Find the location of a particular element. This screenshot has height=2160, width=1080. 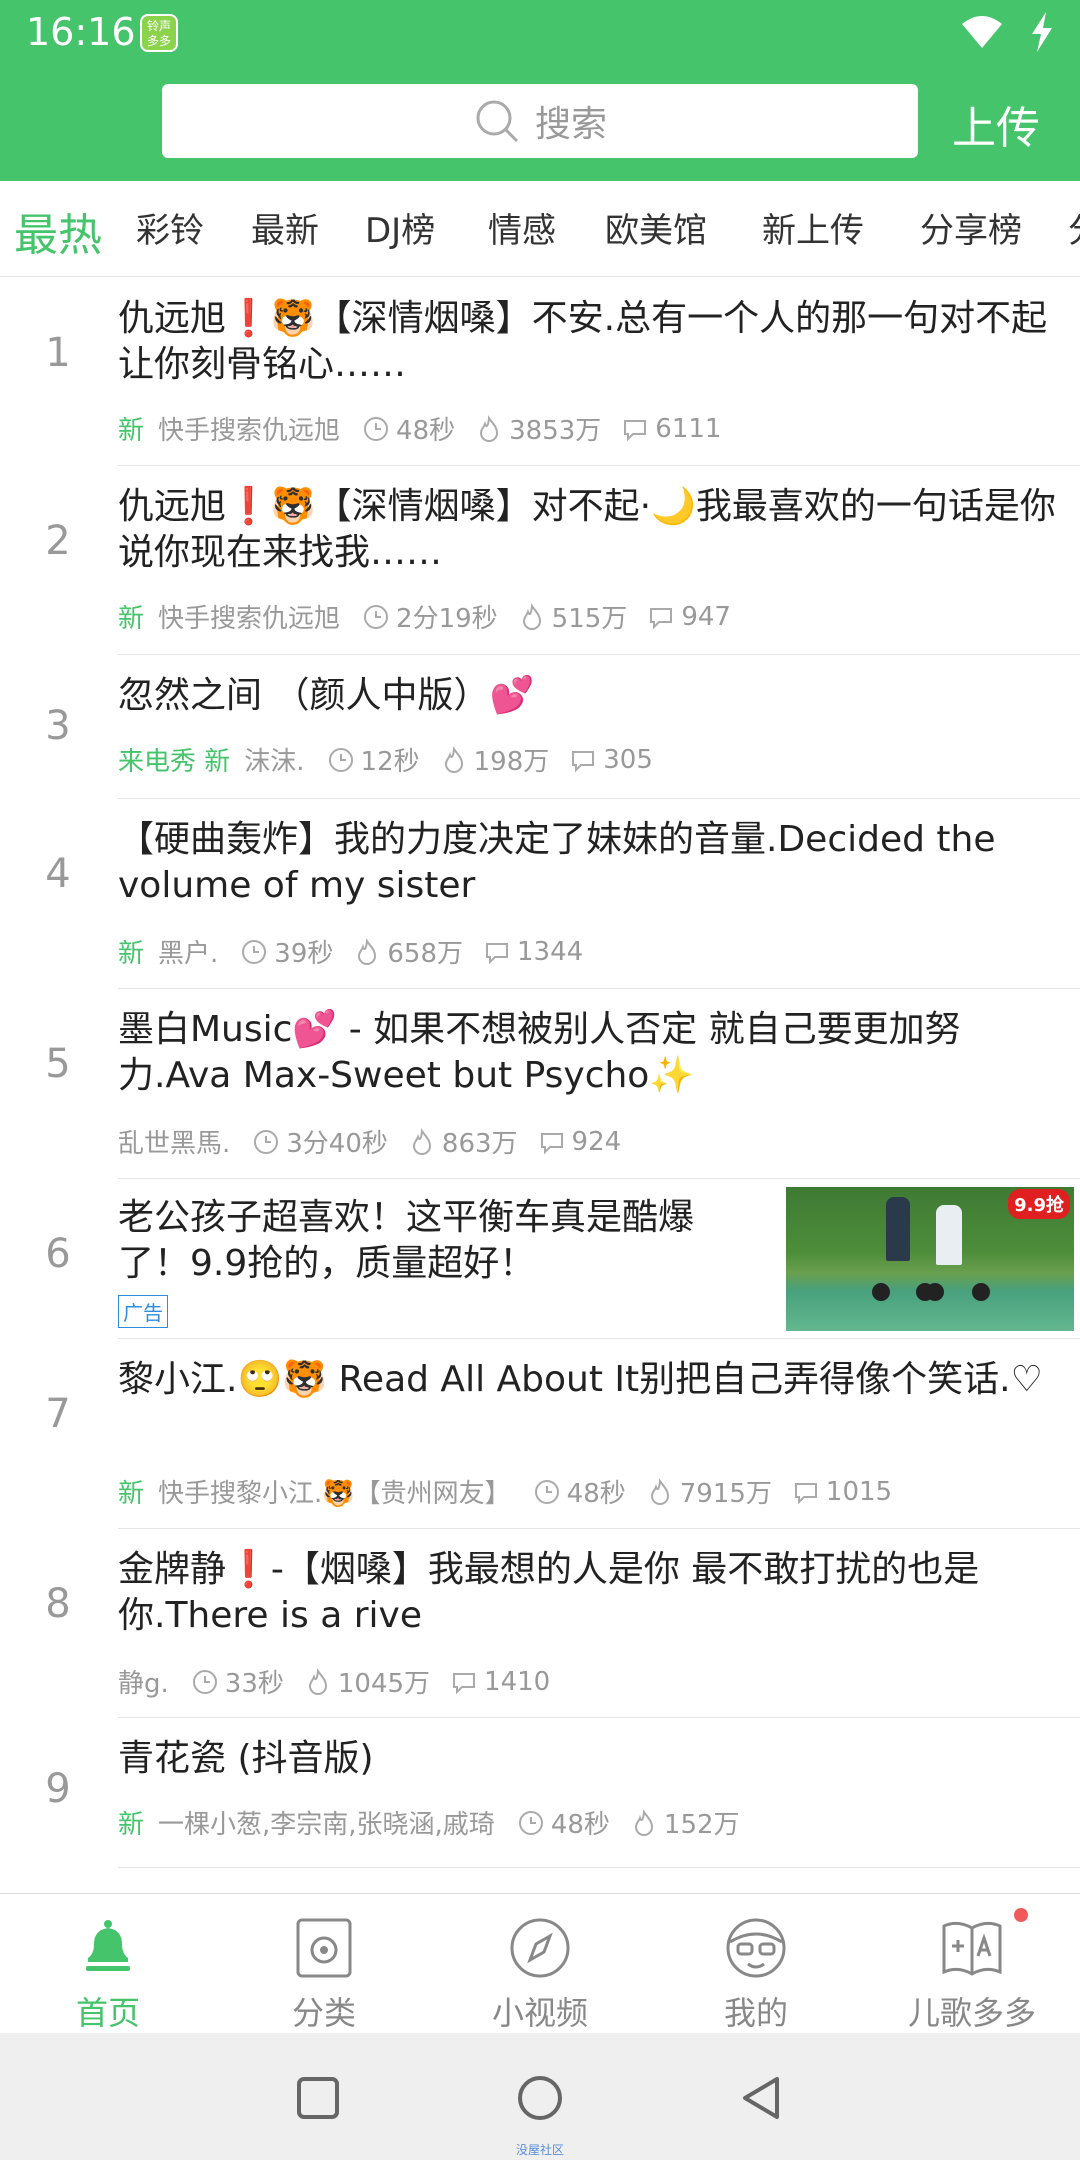

play-count: 658万 is located at coordinates (425, 954).